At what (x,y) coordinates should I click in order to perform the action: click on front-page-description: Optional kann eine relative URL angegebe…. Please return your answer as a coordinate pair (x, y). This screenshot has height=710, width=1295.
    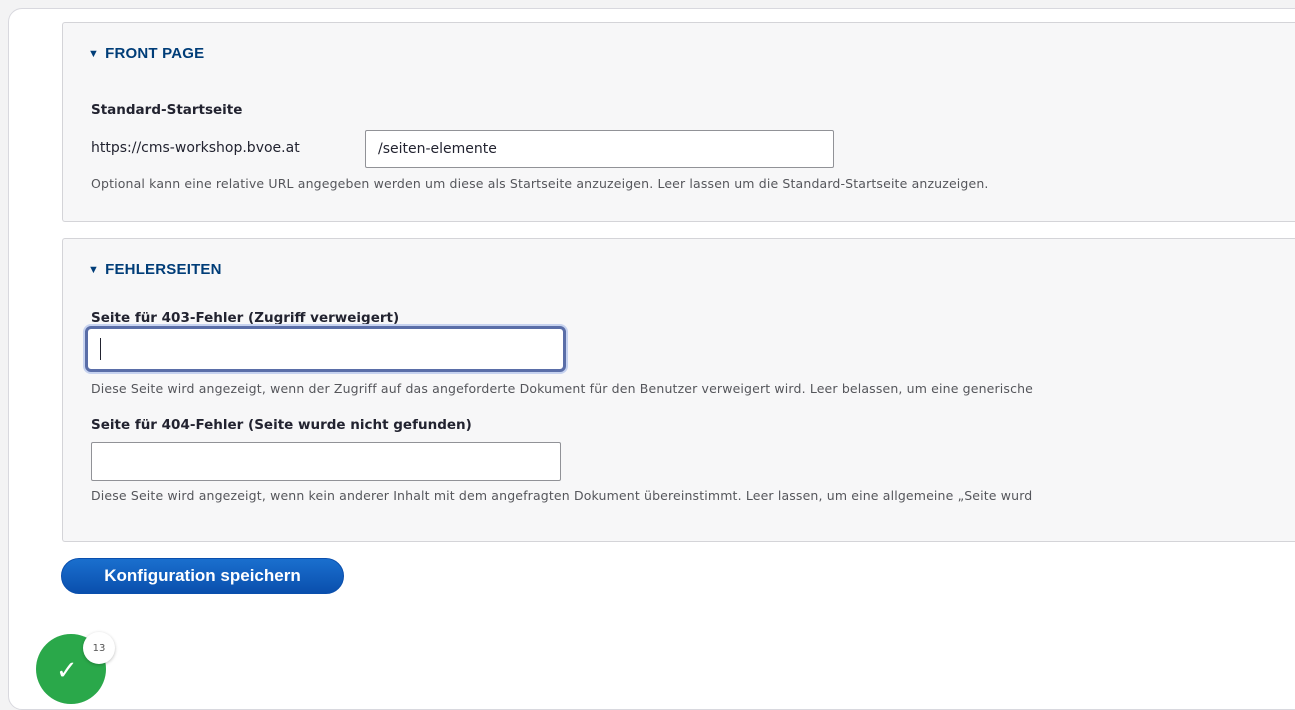
    Looking at the image, I should click on (540, 183).